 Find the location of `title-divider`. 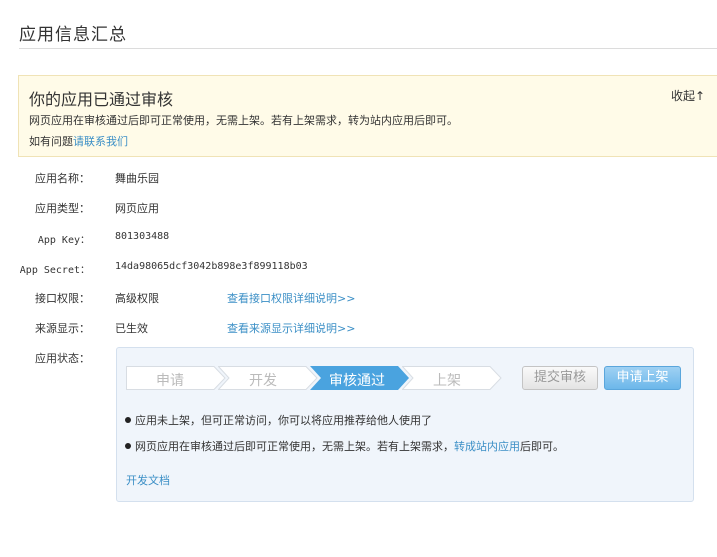

title-divider is located at coordinates (368, 48).